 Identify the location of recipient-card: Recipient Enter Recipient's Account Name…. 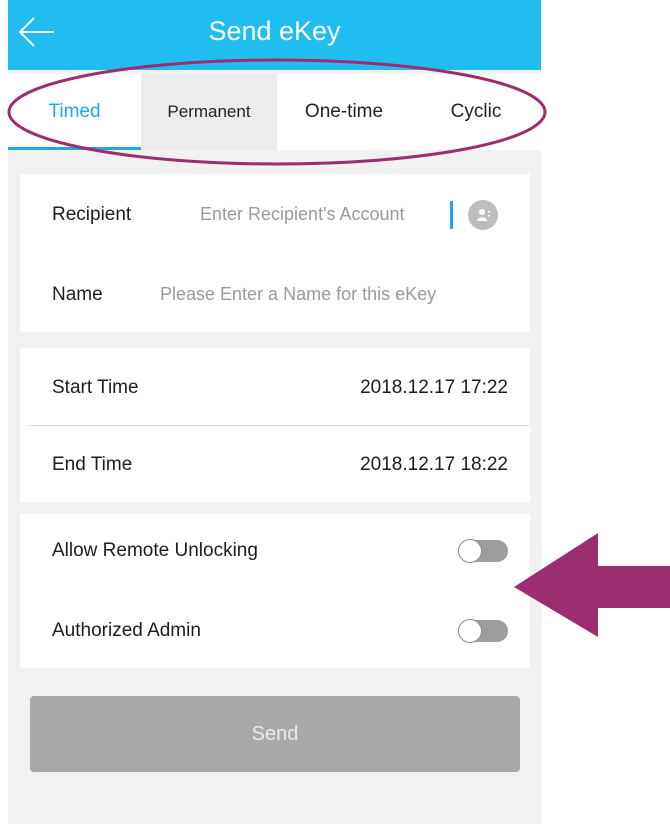
(275, 253).